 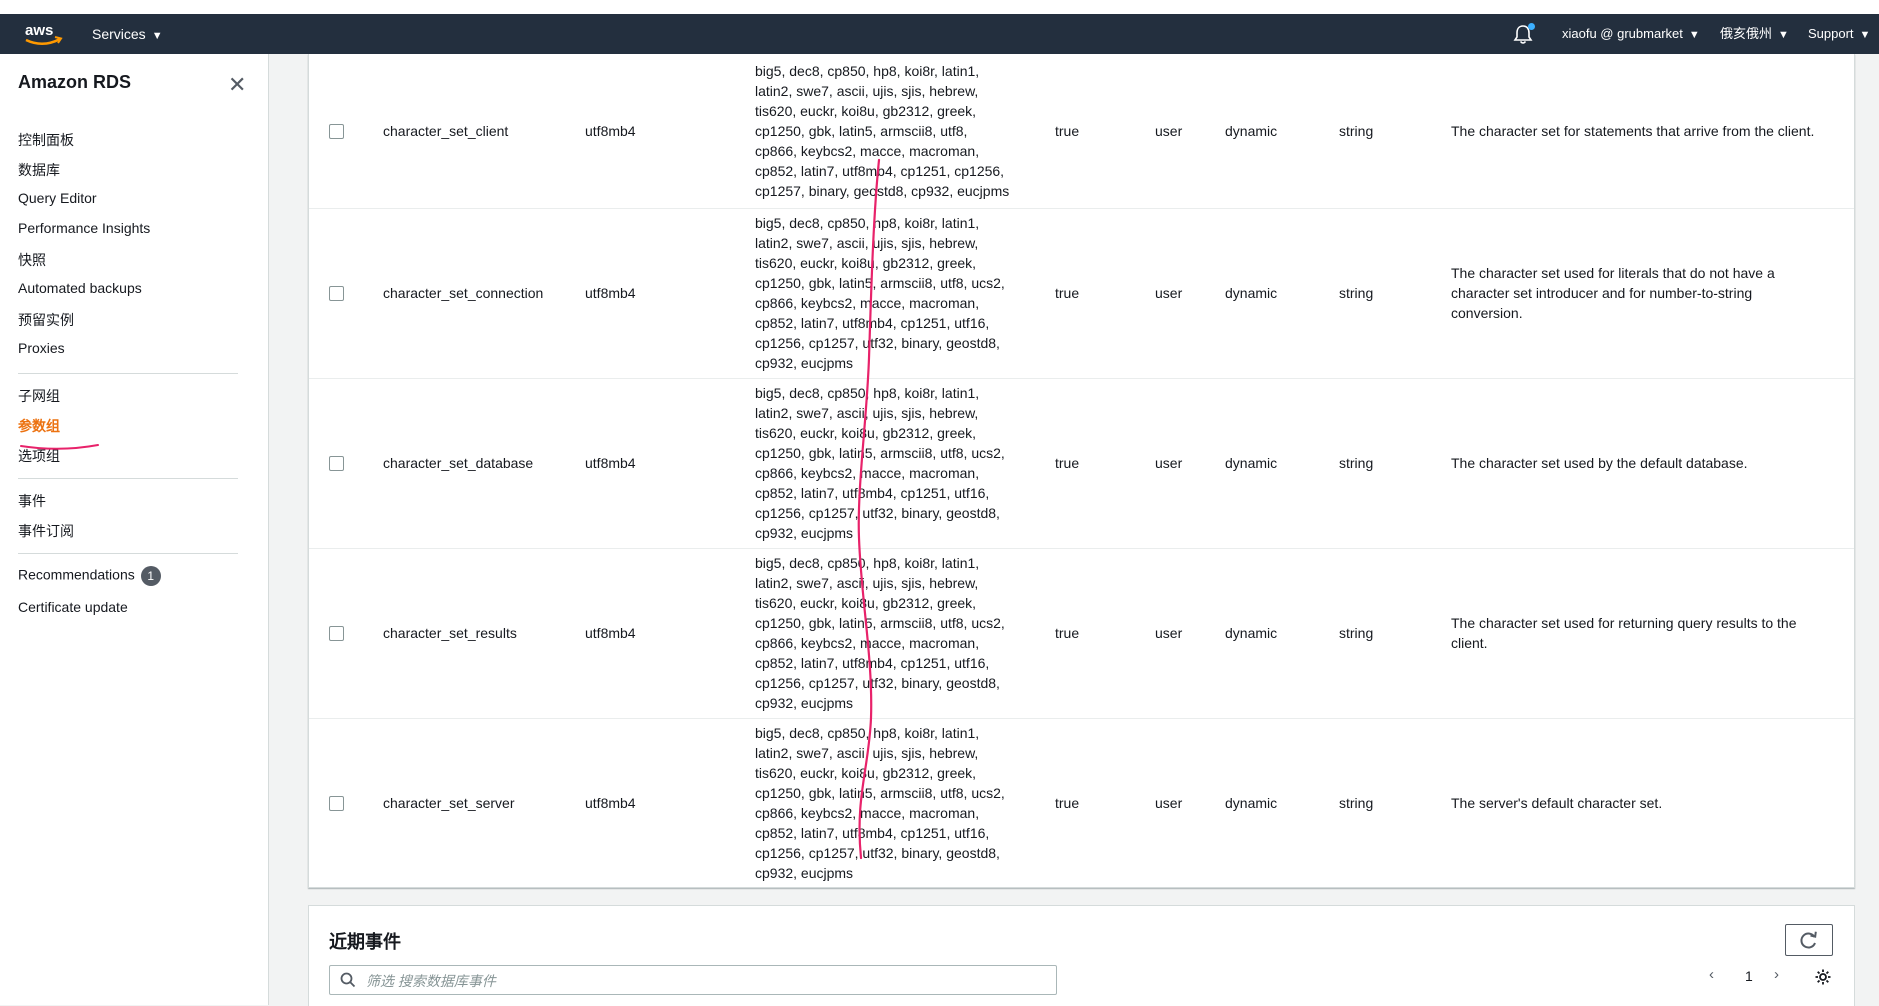 I want to click on search-icon, so click(x=348, y=980).